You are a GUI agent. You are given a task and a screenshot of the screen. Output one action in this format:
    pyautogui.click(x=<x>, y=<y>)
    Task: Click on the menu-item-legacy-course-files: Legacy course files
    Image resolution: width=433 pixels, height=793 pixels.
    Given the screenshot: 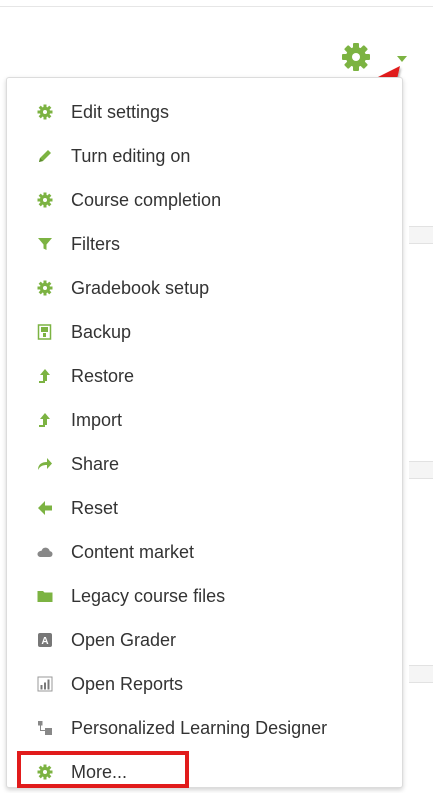 What is the action you would take?
    pyautogui.click(x=131, y=596)
    